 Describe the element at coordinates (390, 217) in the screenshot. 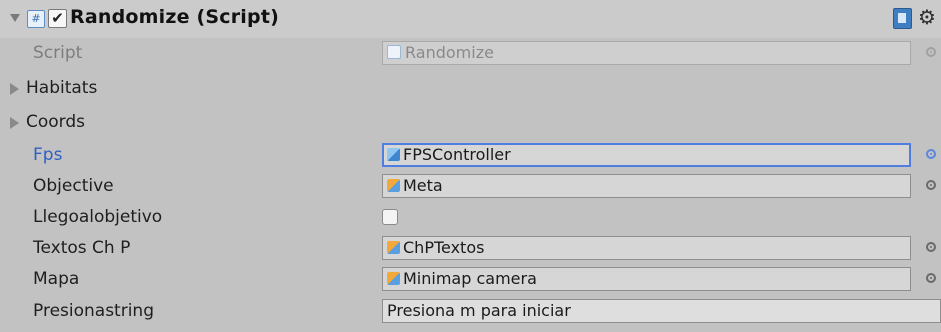

I see `llegoalobjetivo-checkbox` at that location.